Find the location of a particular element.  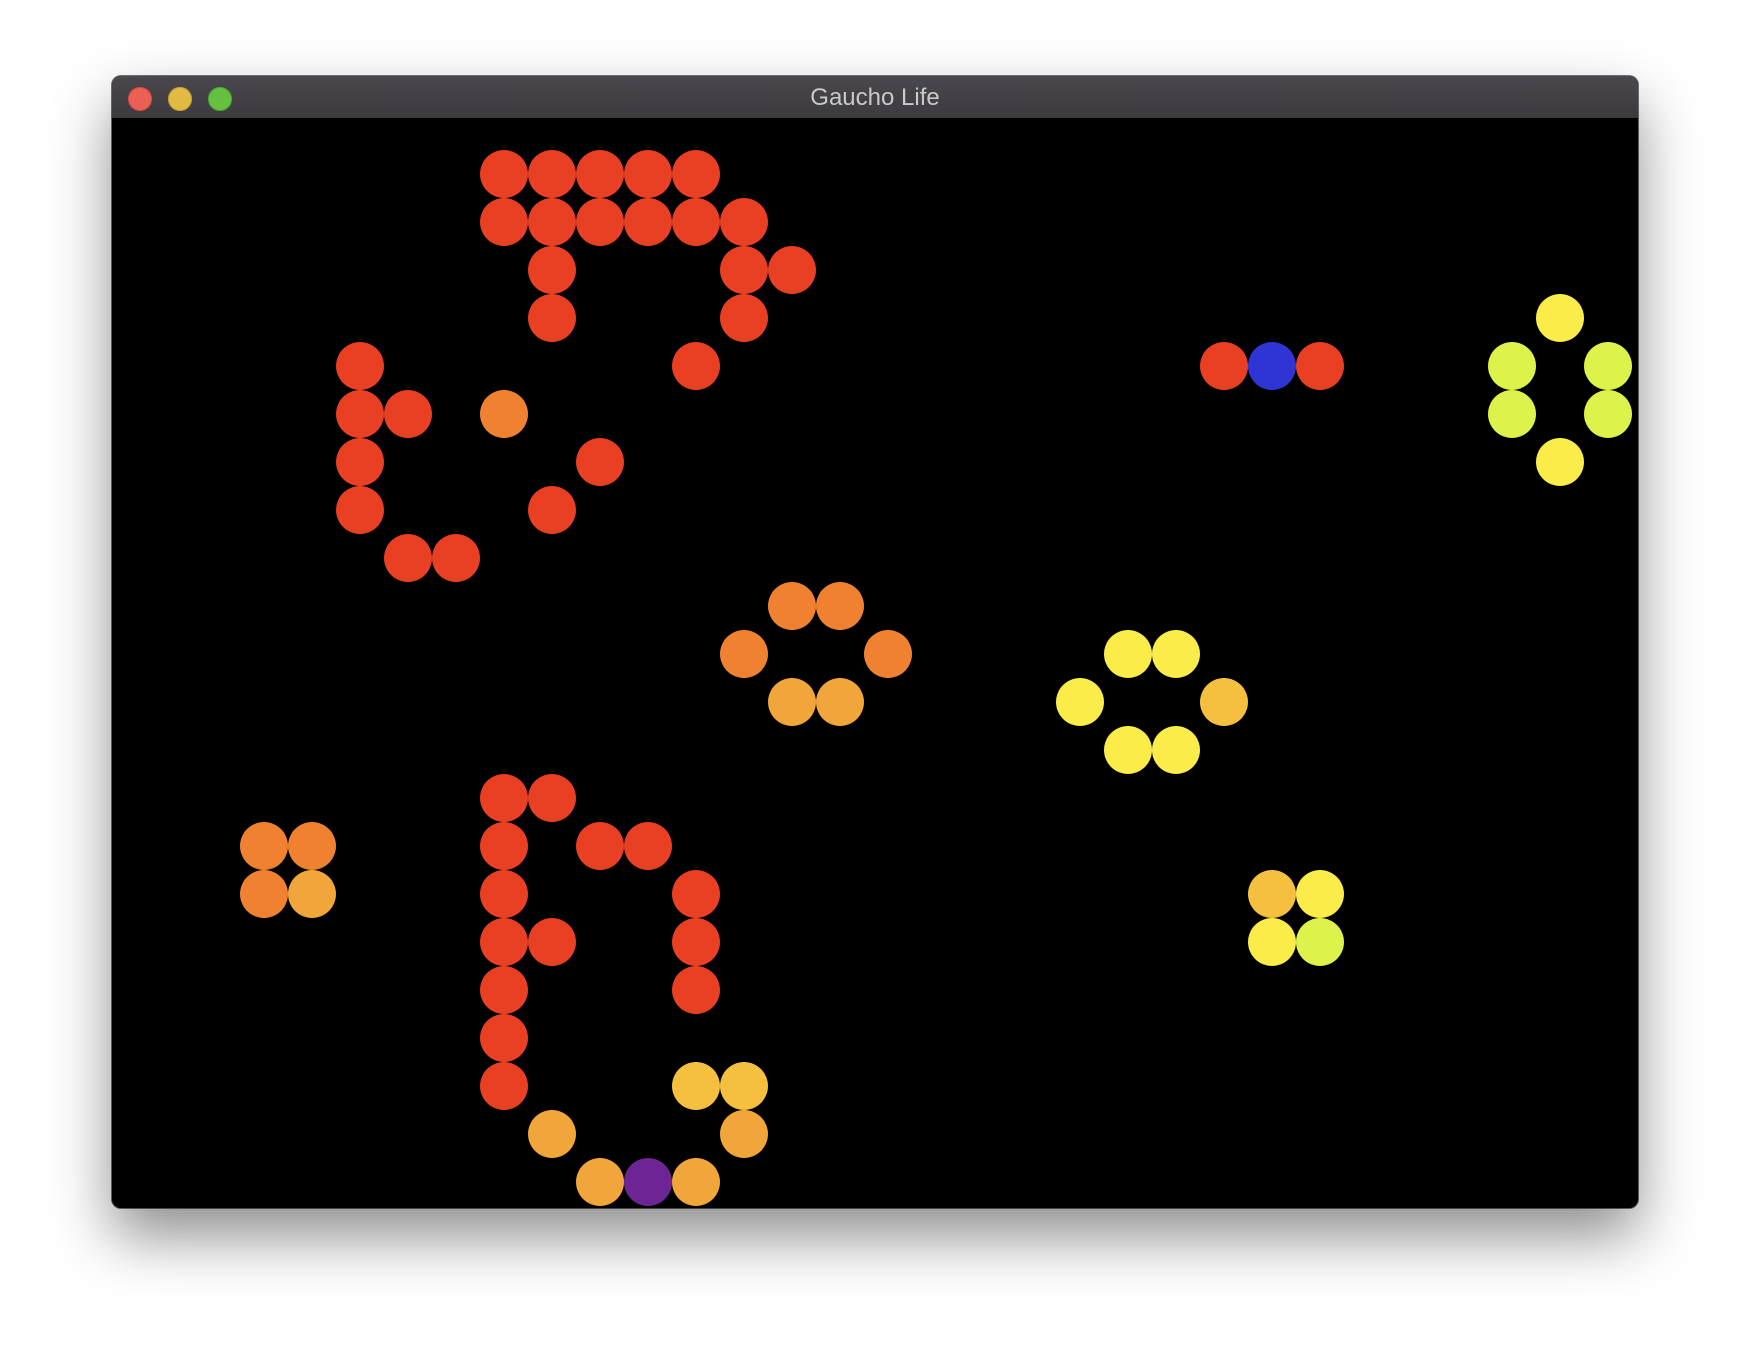

window-title: Gaucho Life is located at coordinates (875, 97).